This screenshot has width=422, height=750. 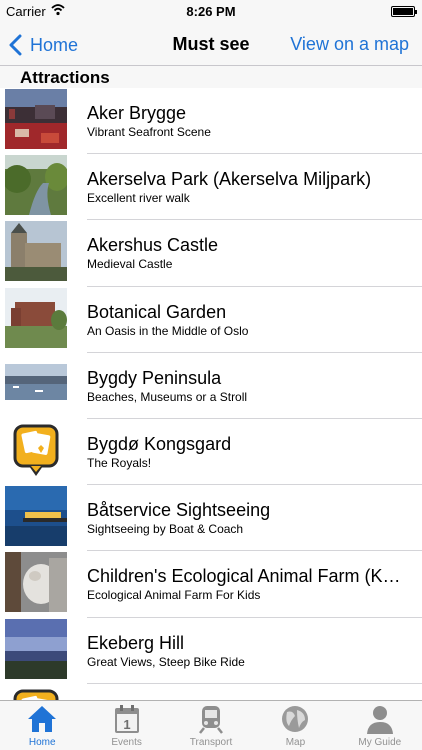 What do you see at coordinates (159, 443) in the screenshot?
I see `item-title: Bygdø Kongsgard` at bounding box center [159, 443].